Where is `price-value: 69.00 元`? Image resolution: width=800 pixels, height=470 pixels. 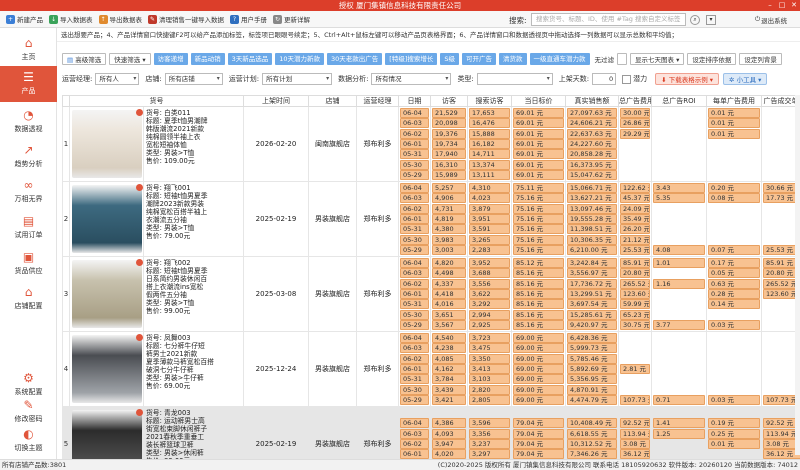
price-value: 69.00 元 is located at coordinates (538, 389).